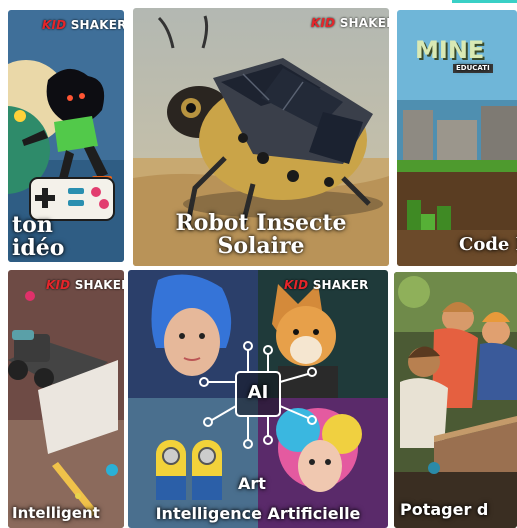  I want to click on card-title: Potager d, so click(444, 509).